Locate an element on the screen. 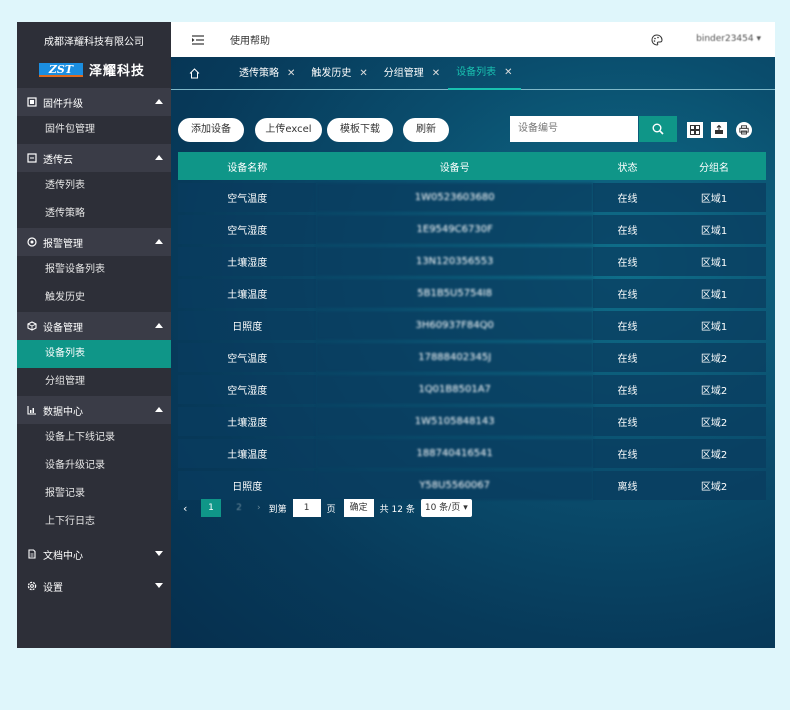  goto-page-input: 1 is located at coordinates (306, 508).